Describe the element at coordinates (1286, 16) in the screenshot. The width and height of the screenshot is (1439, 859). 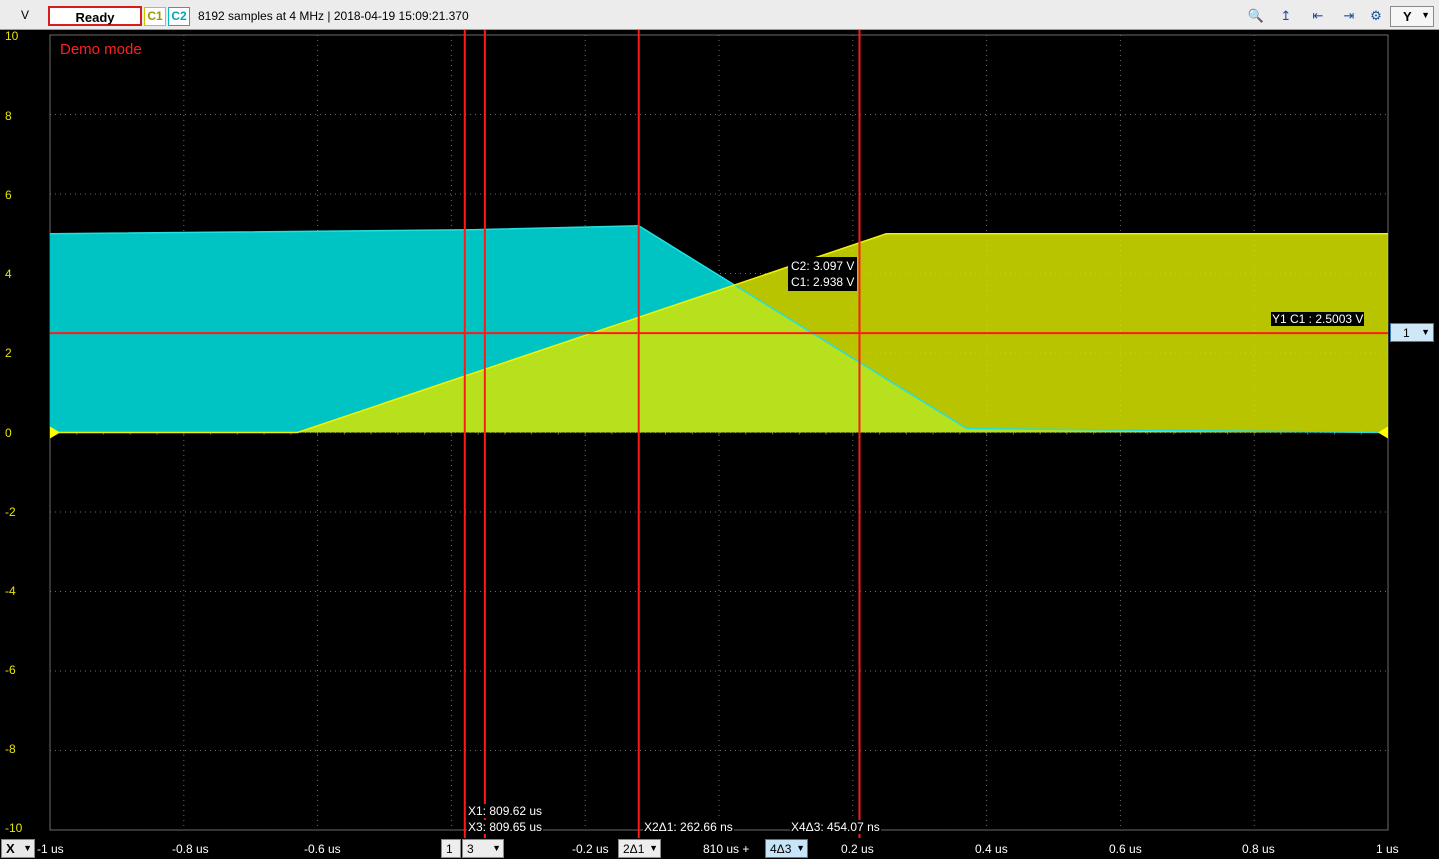
I see `cursor-x-icon: ↥` at that location.